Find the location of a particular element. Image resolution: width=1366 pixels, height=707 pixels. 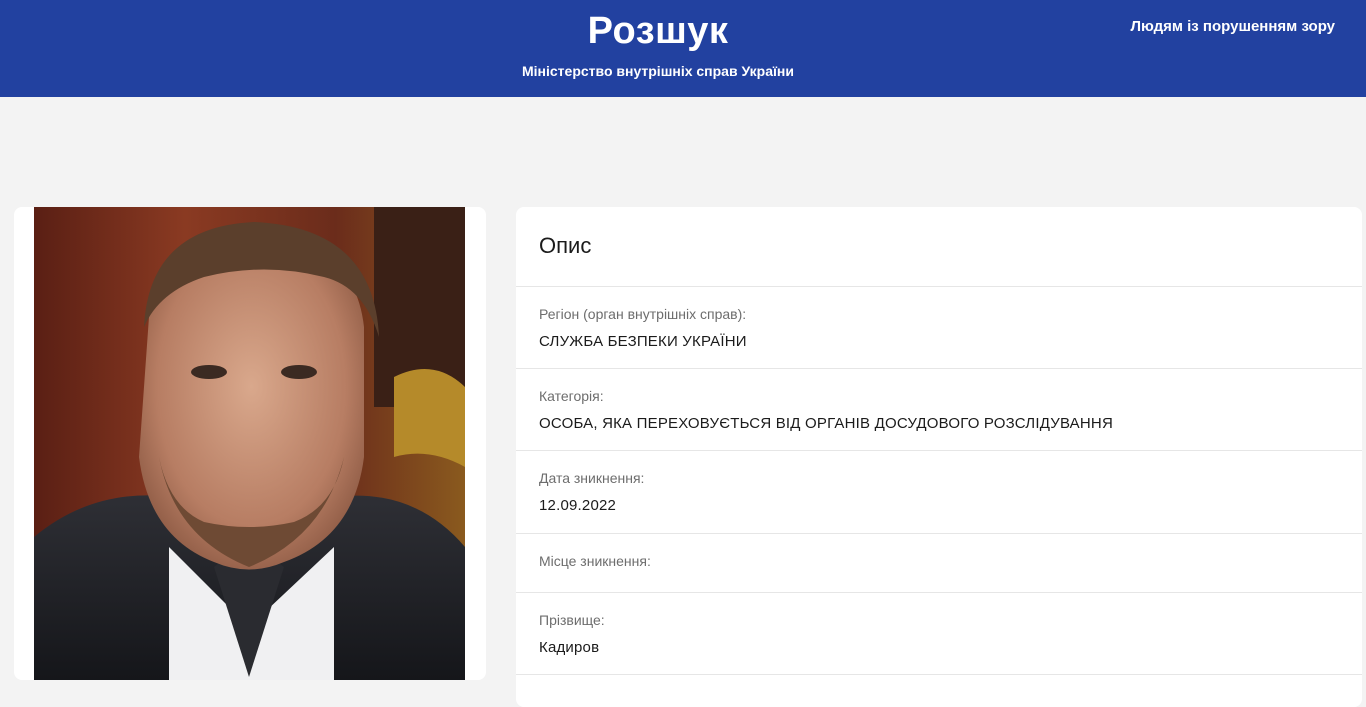

field-label: Дата зникнення: is located at coordinates (592, 478).